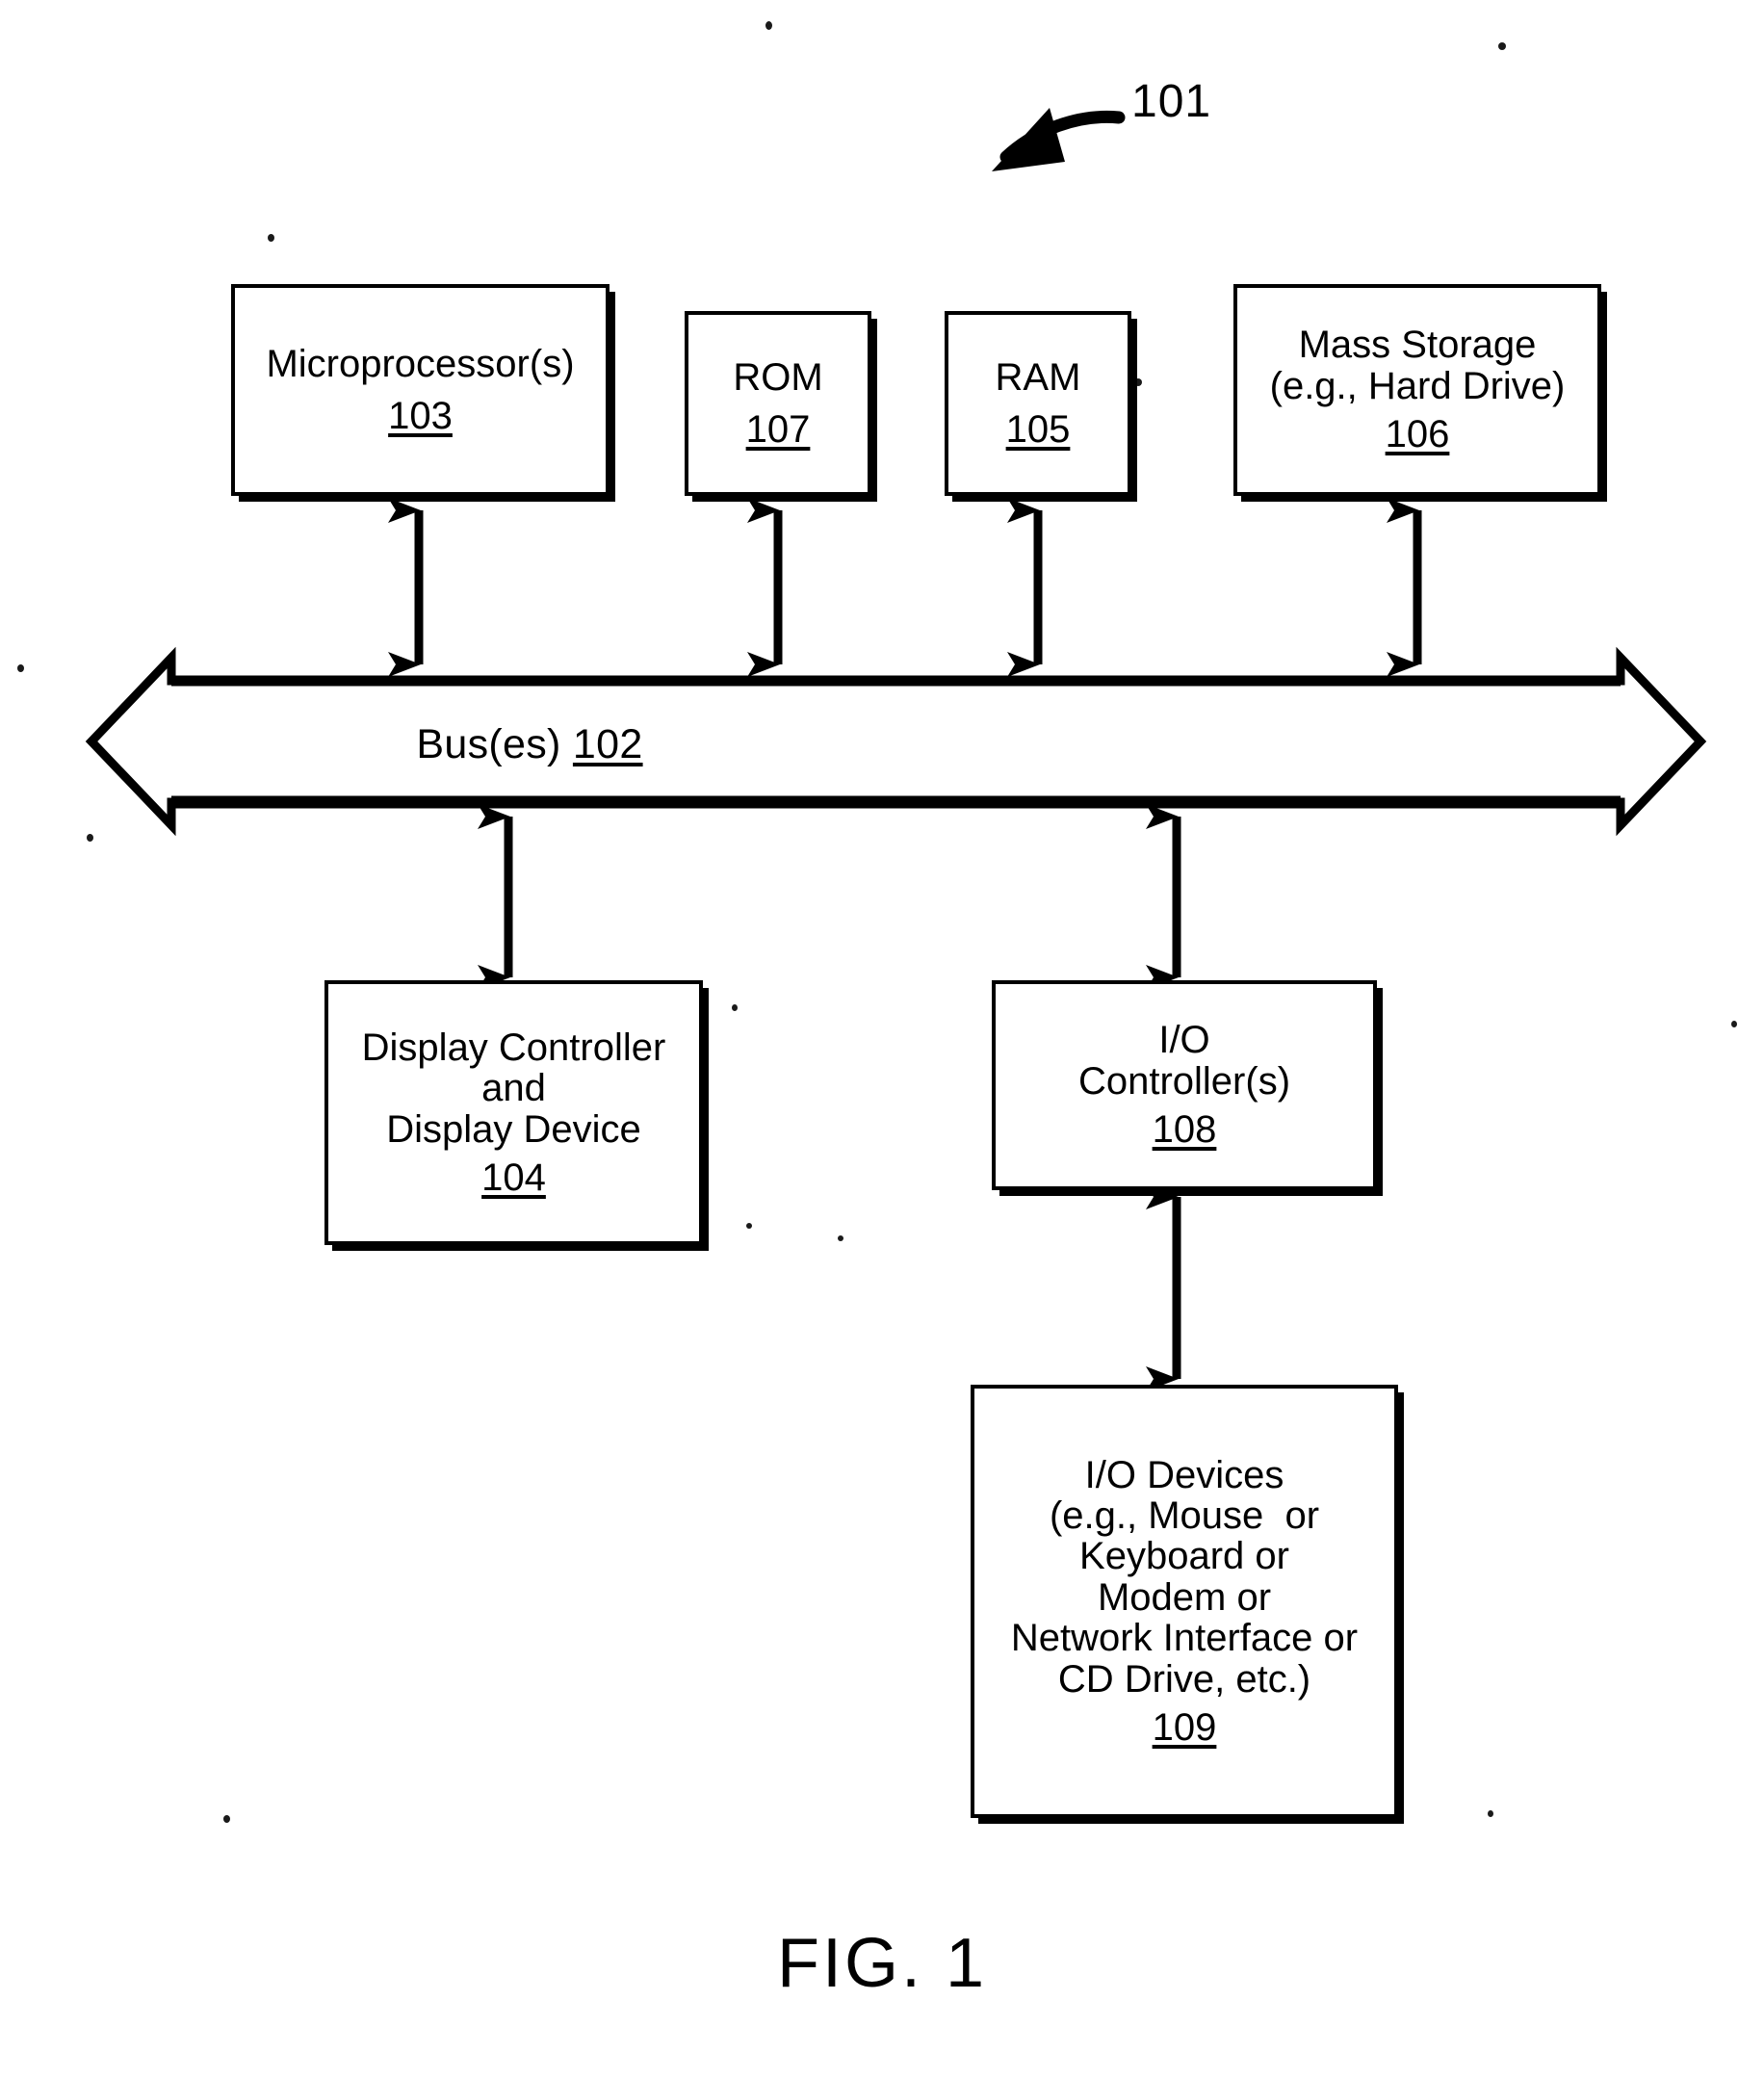 The image size is (1764, 2078). Describe the element at coordinates (778, 377) in the screenshot. I see `block-rom-line-0: ROM` at that location.